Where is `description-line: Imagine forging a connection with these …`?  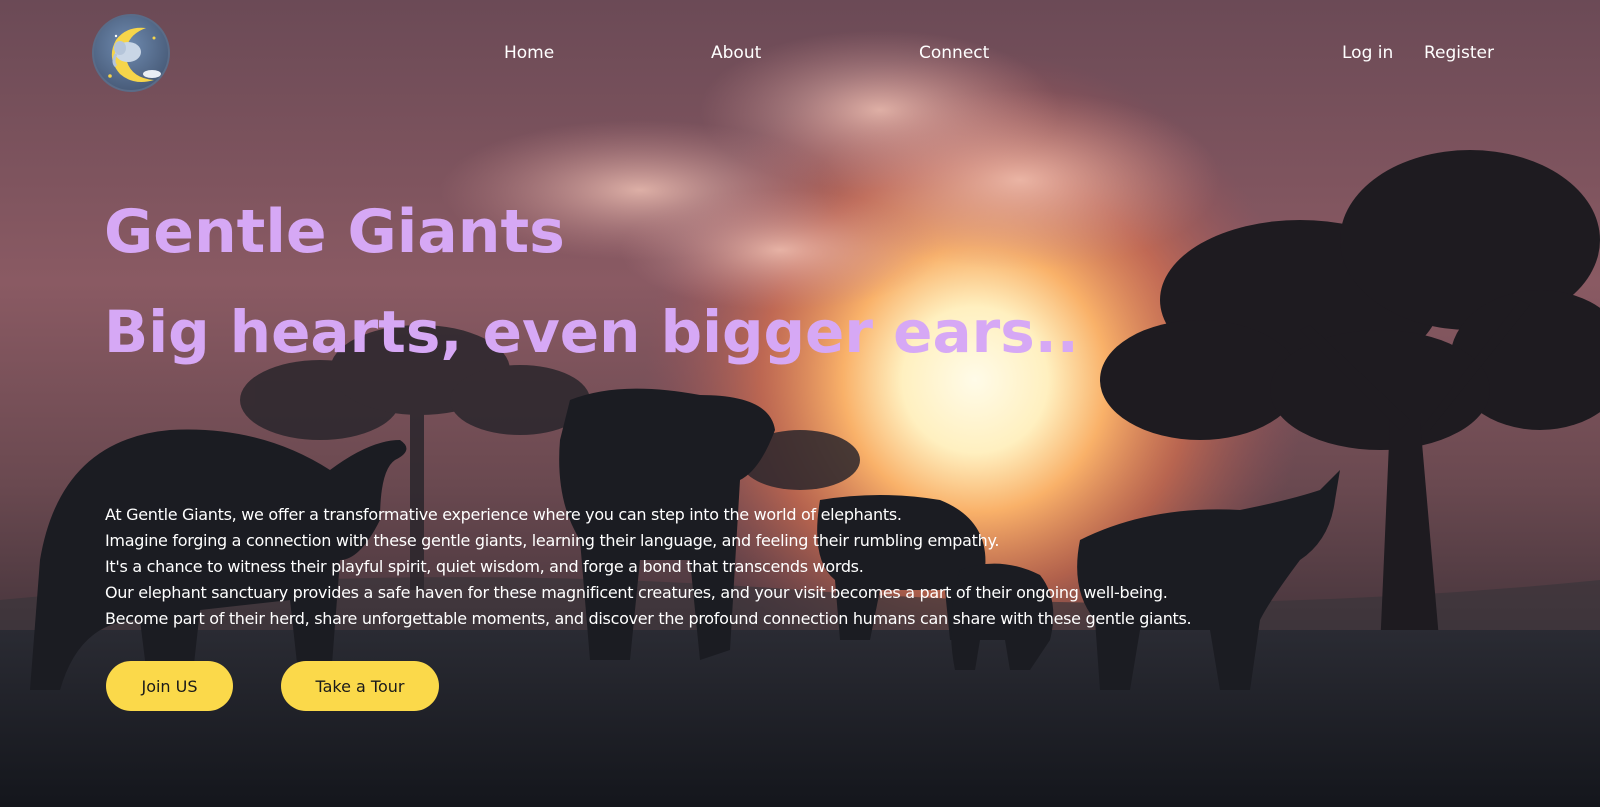
description-line: Imagine forging a connection with these … is located at coordinates (552, 540).